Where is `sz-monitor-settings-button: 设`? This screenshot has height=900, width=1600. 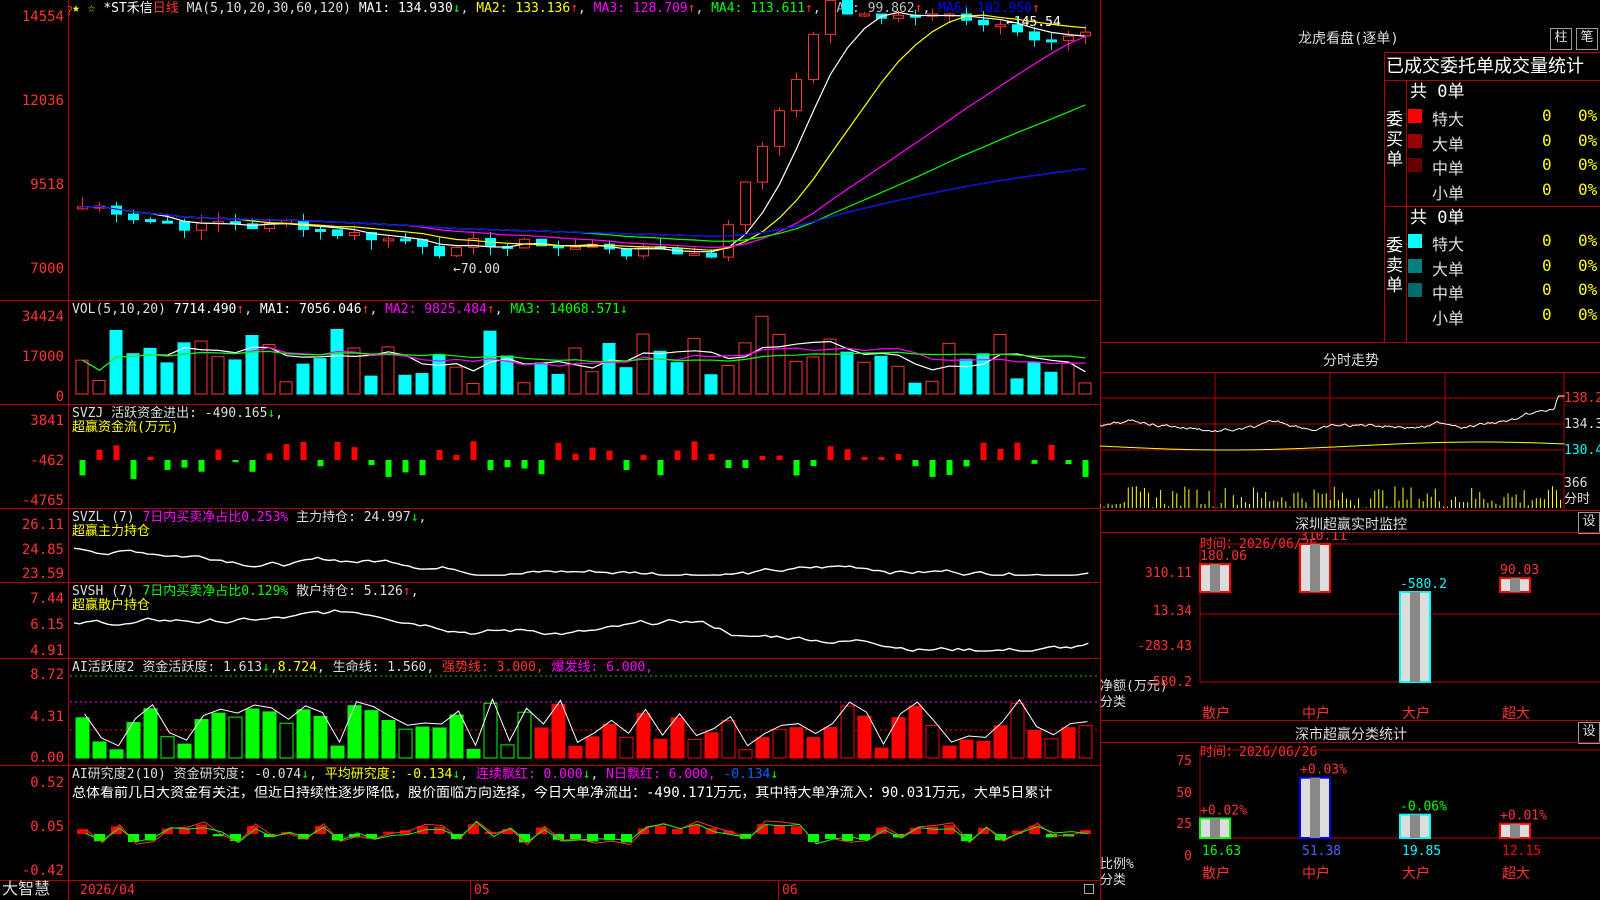
sz-monitor-settings-button: 设 is located at coordinates (1589, 523).